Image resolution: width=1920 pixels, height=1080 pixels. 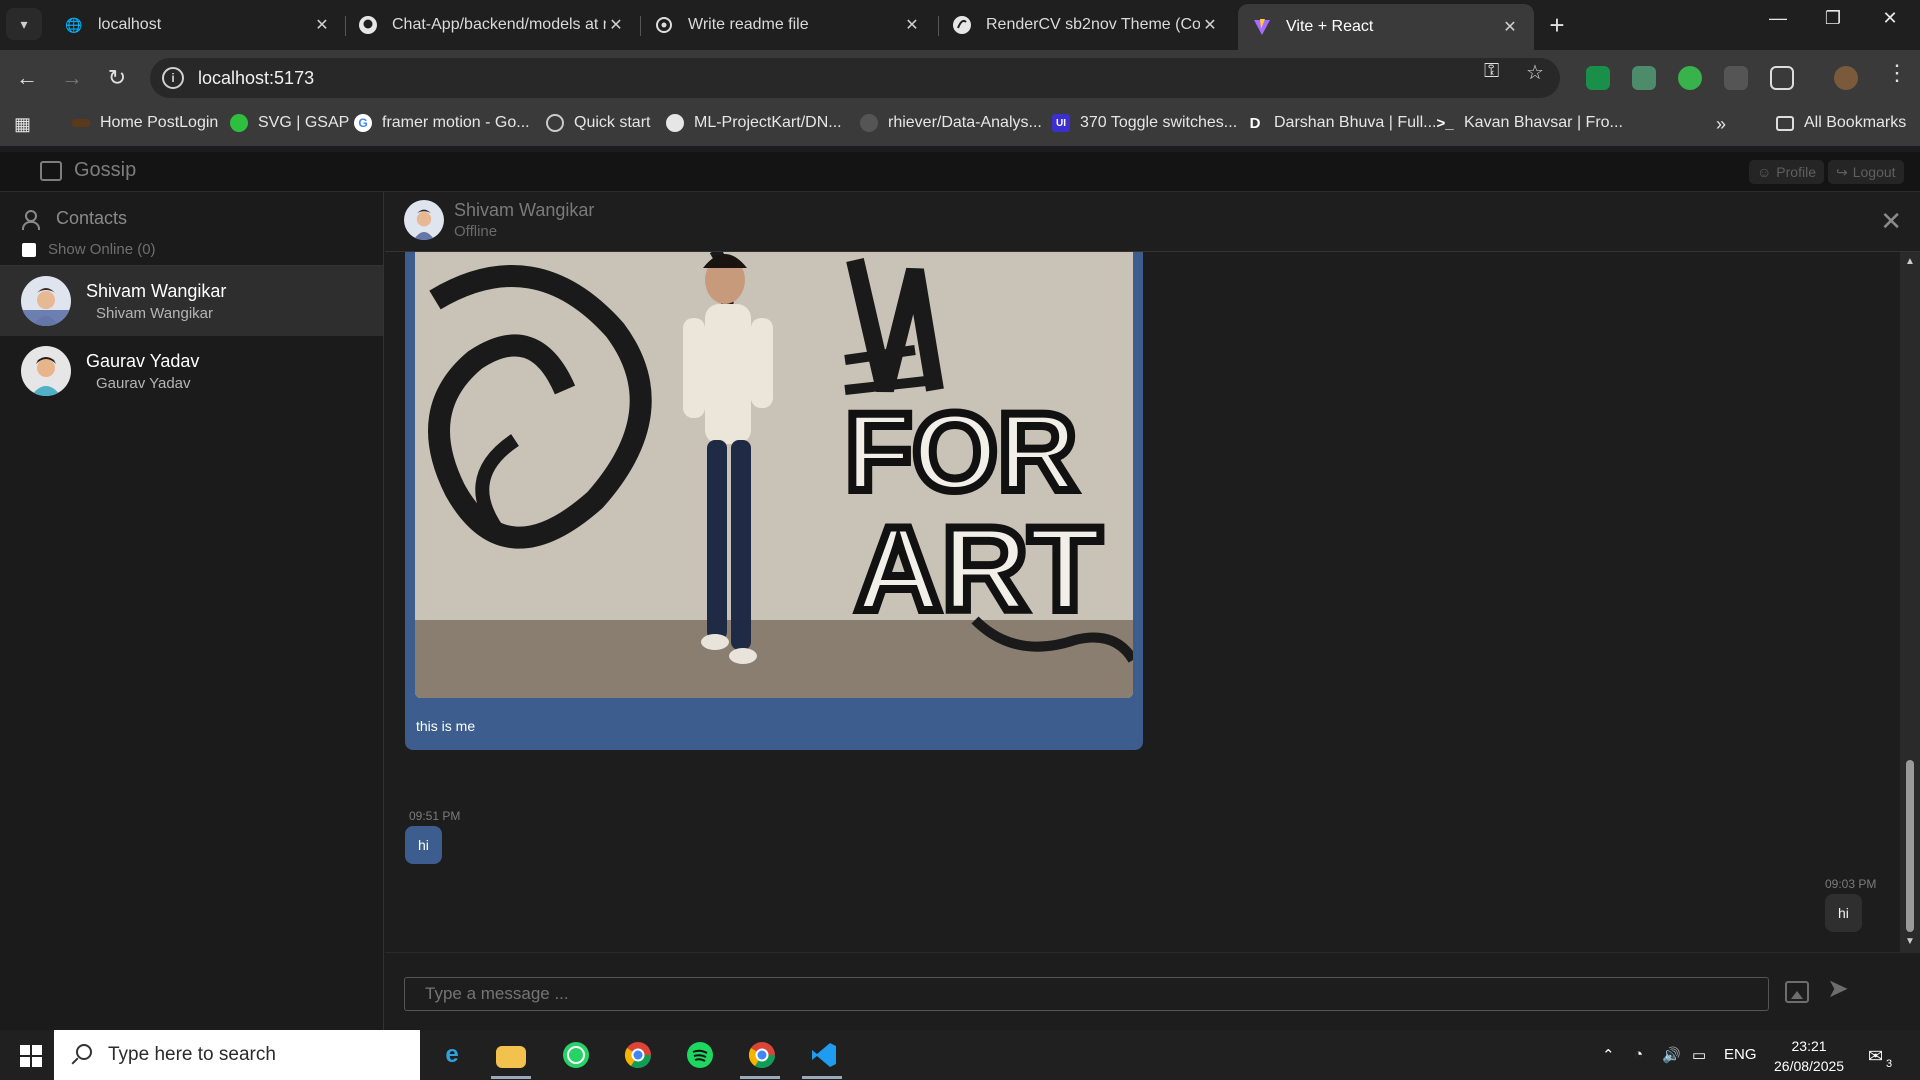 What do you see at coordinates (143, 360) in the screenshot?
I see `contact-name: Gaurav Yadav` at bounding box center [143, 360].